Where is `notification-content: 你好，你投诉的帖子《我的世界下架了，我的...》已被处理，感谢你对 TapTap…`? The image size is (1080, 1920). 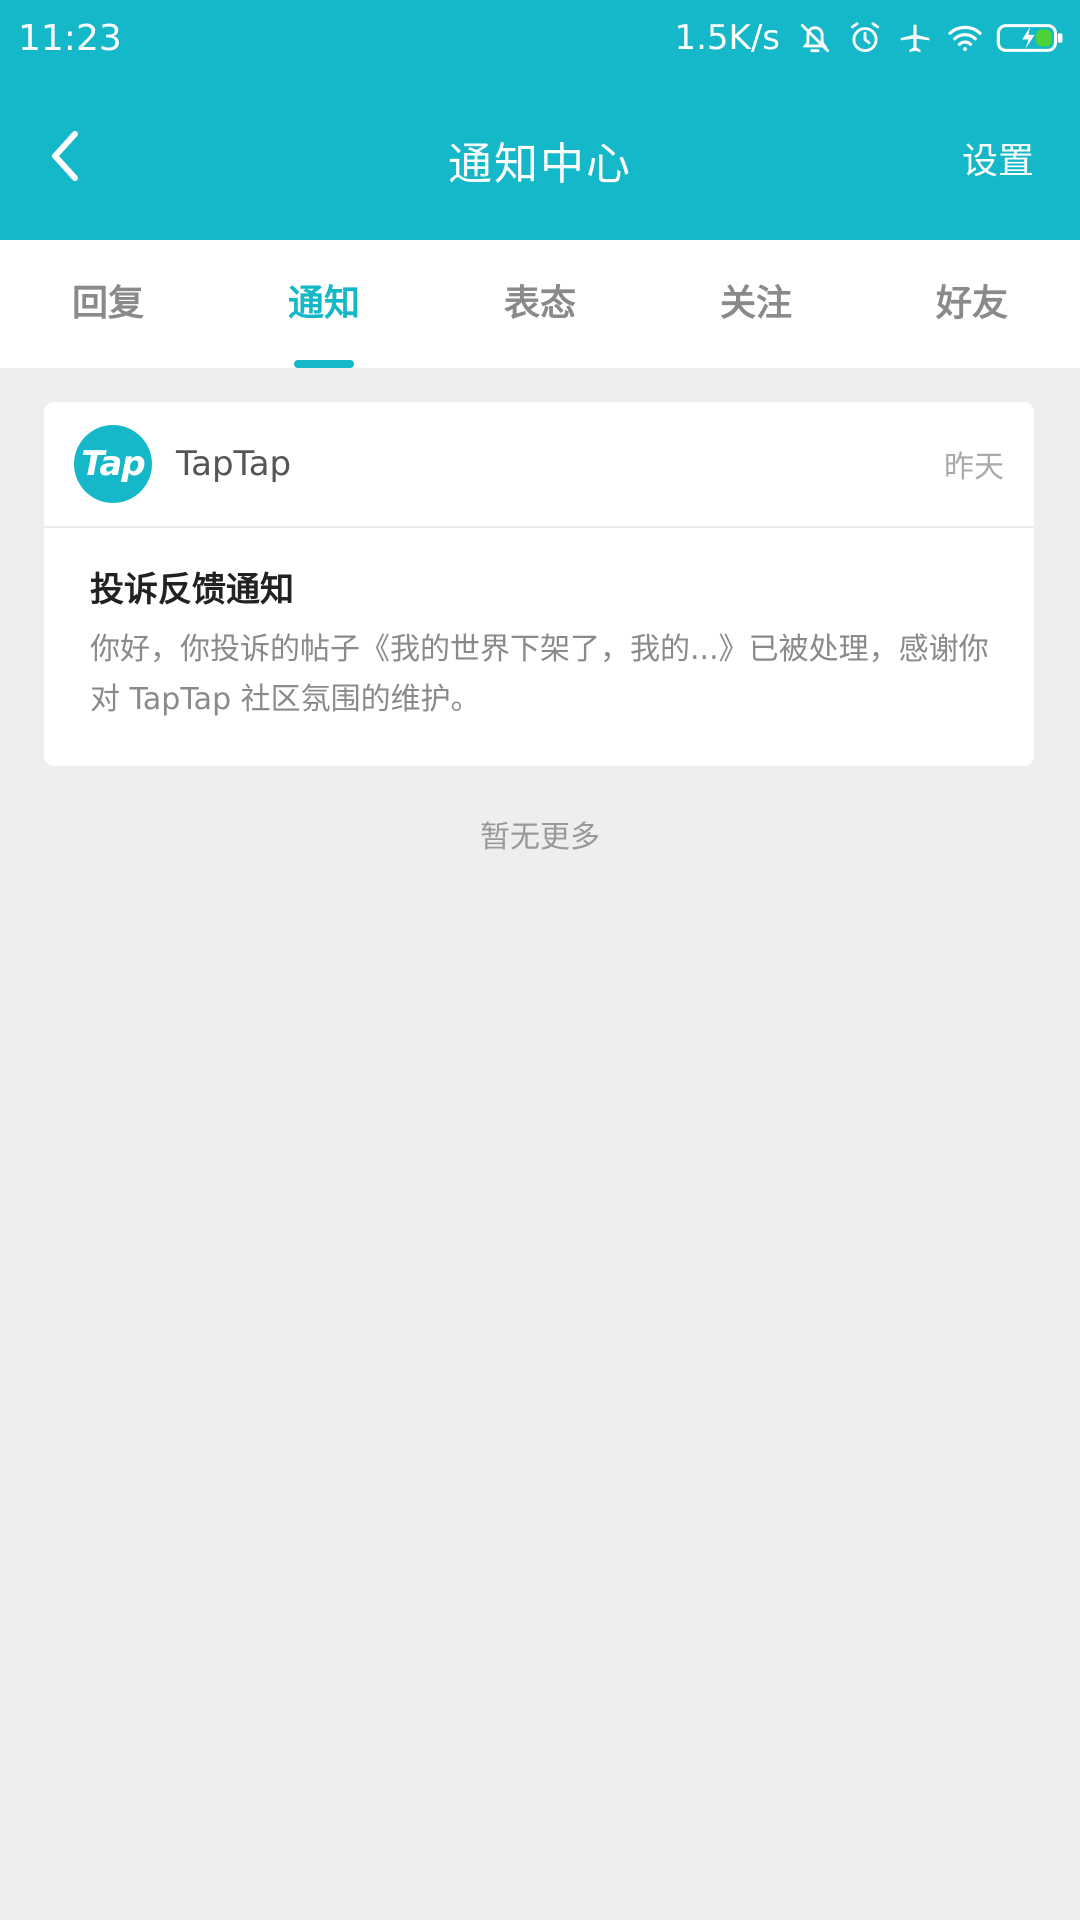
notification-content: 你好，你投诉的帖子《我的世界下架了，我的...》已被处理，感谢你对 TapTap… is located at coordinates (539, 674).